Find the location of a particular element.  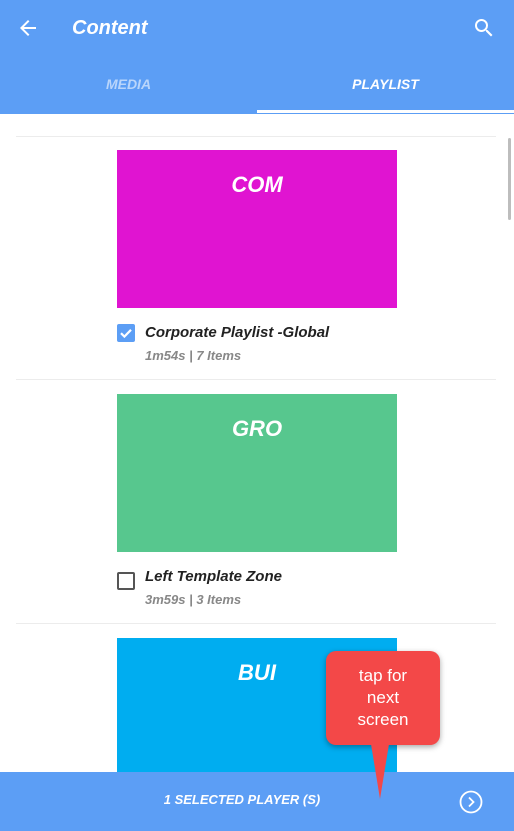

callout-line: screen is located at coordinates (383, 719).